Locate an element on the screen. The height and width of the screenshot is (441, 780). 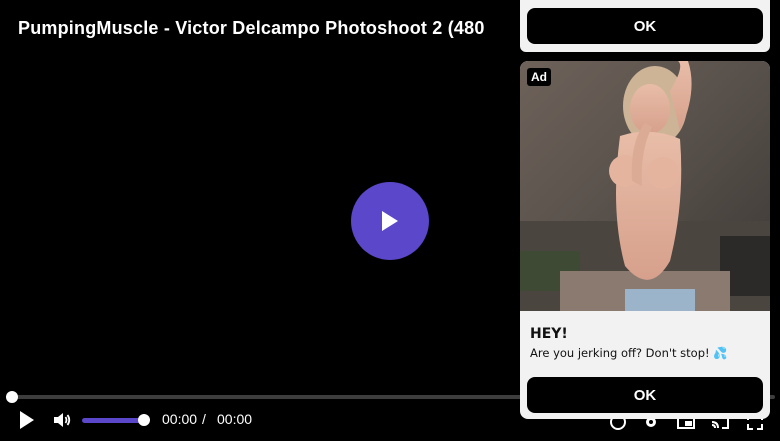
ad-top-ok-button: OK is located at coordinates (645, 26).